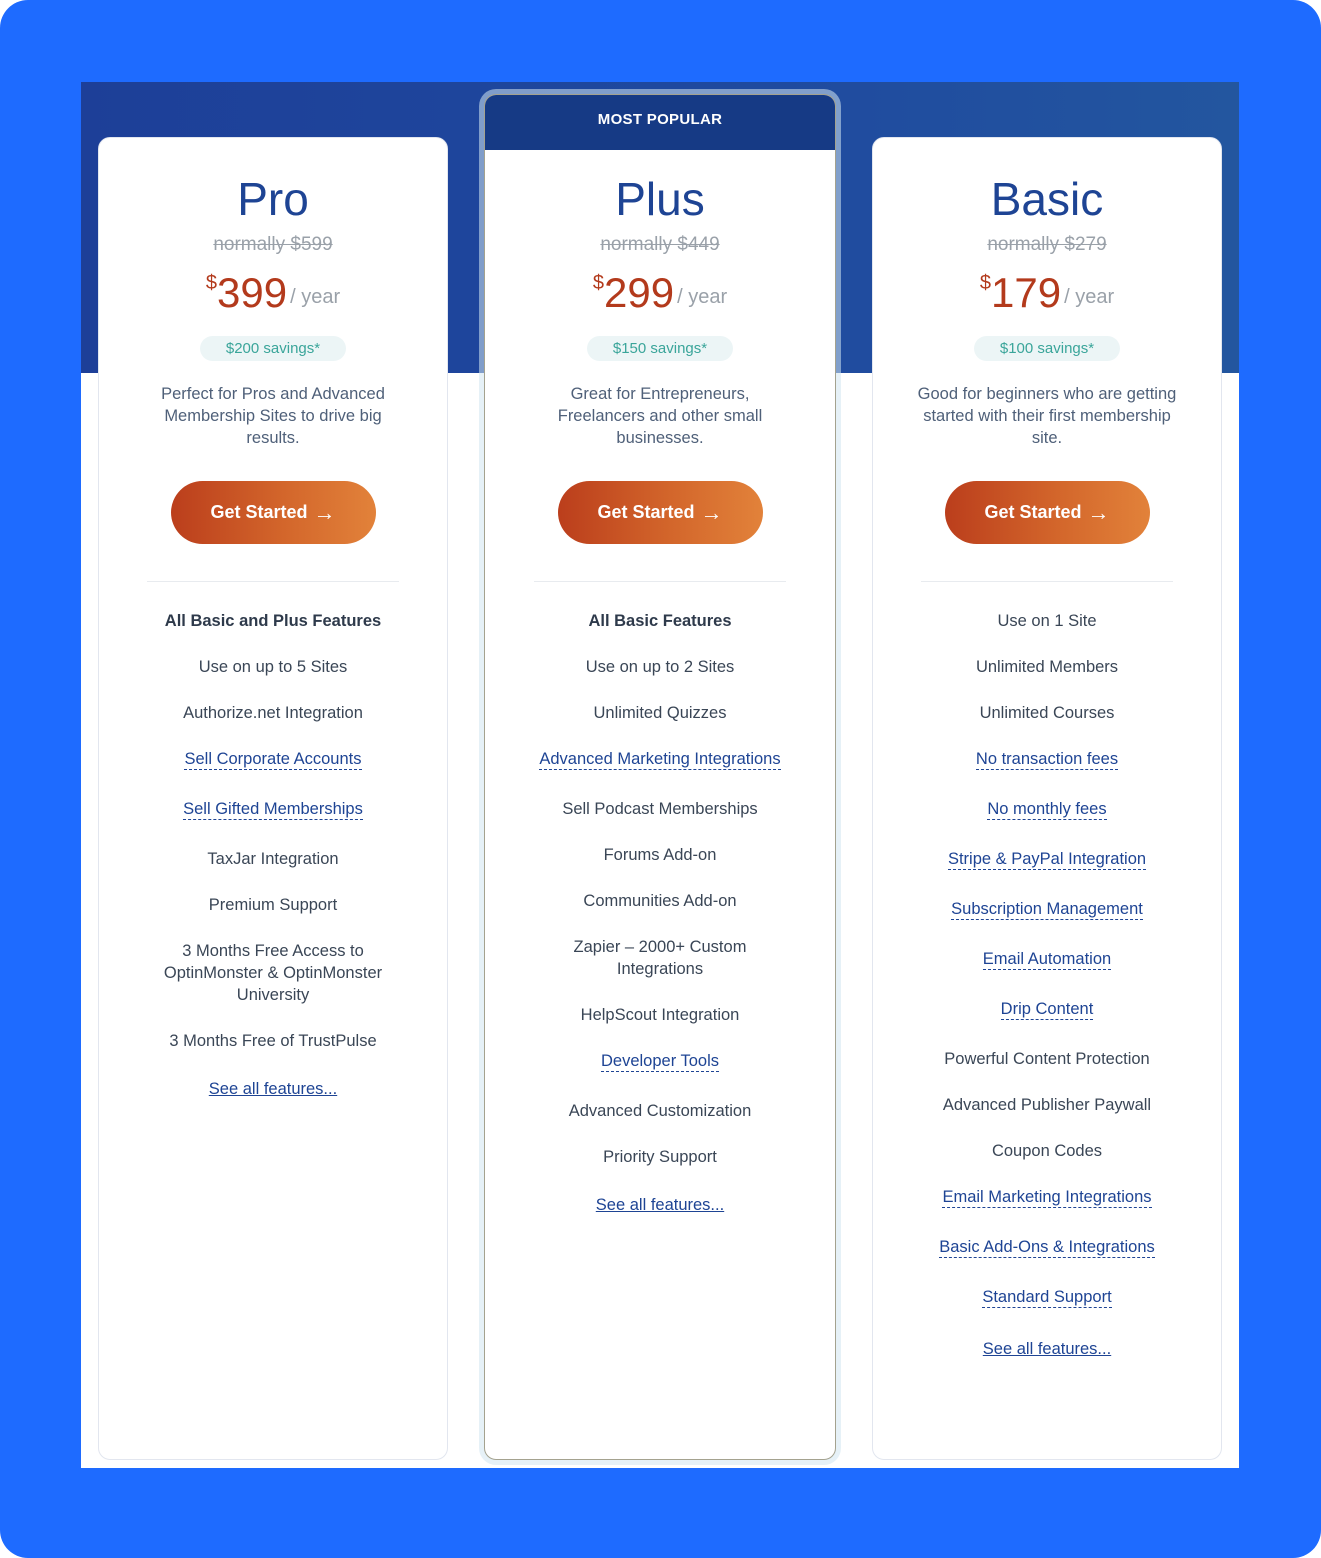 Image resolution: width=1321 pixels, height=1558 pixels. I want to click on feature-tooltip-link: Advanced Marketing Integrations, so click(660, 760).